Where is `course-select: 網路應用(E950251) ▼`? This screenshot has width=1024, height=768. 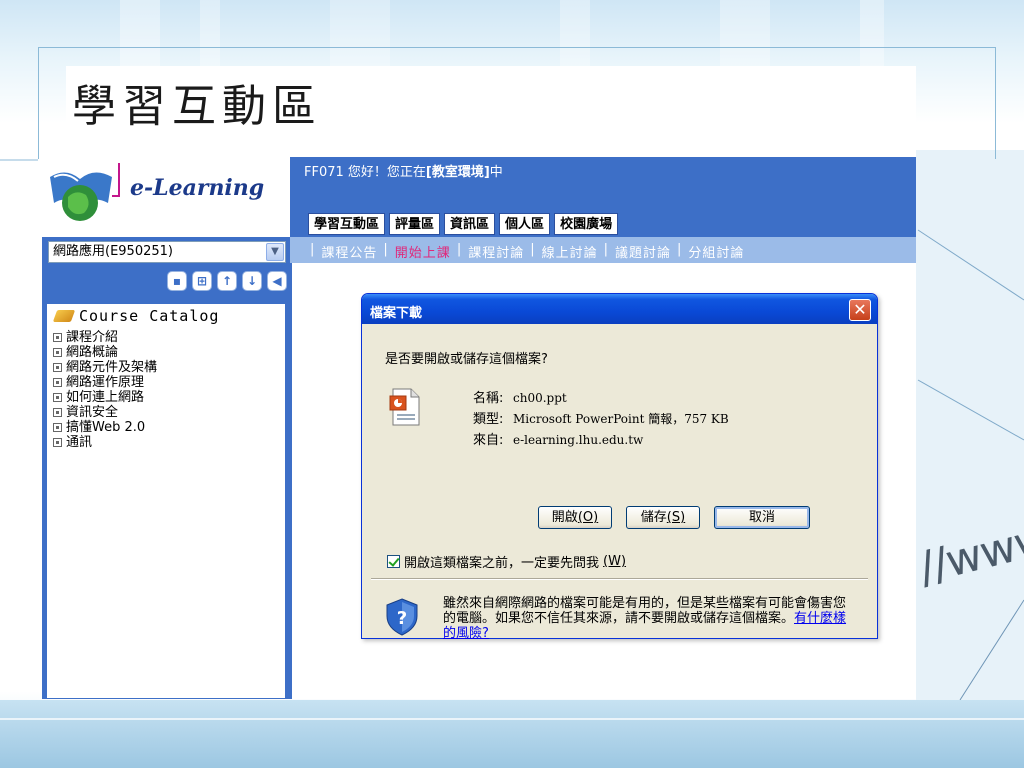
course-select: 網路應用(E950251) ▼ is located at coordinates (167, 252).